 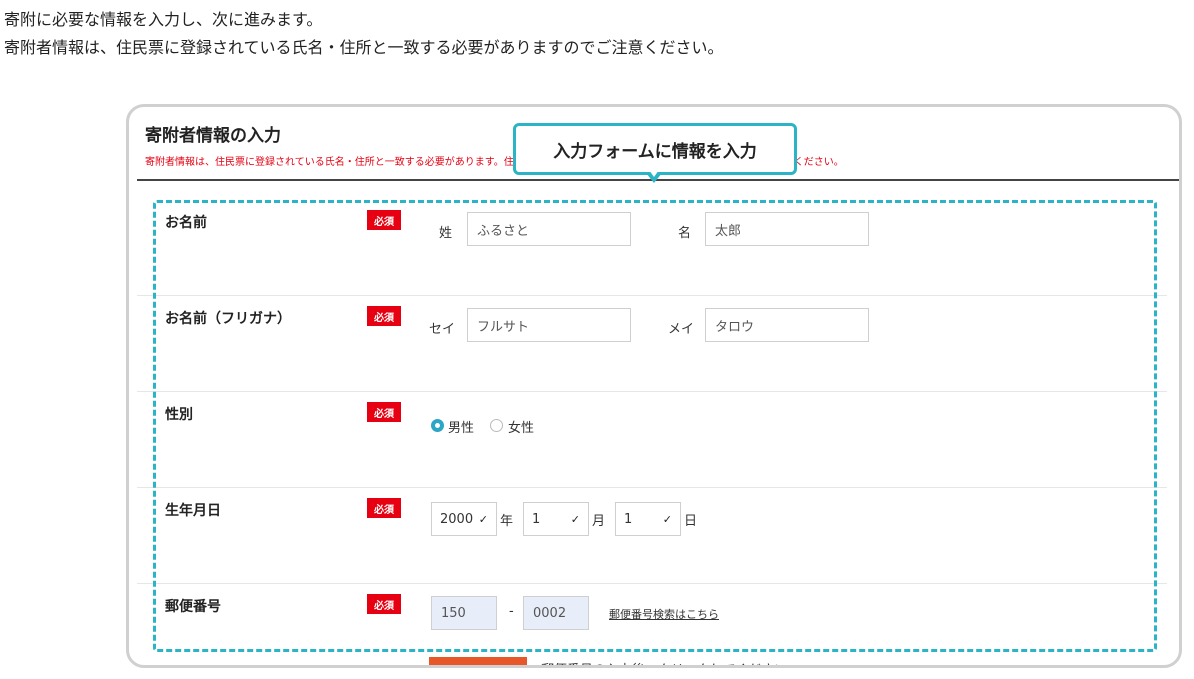 I want to click on last-kana-label: セイ, so click(x=442, y=329).